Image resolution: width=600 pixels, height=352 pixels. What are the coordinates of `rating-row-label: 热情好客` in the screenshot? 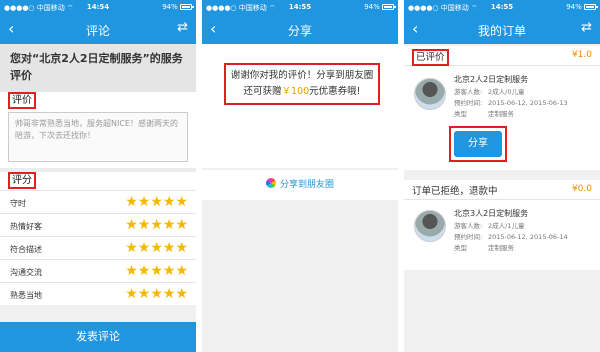 It's located at (26, 226).